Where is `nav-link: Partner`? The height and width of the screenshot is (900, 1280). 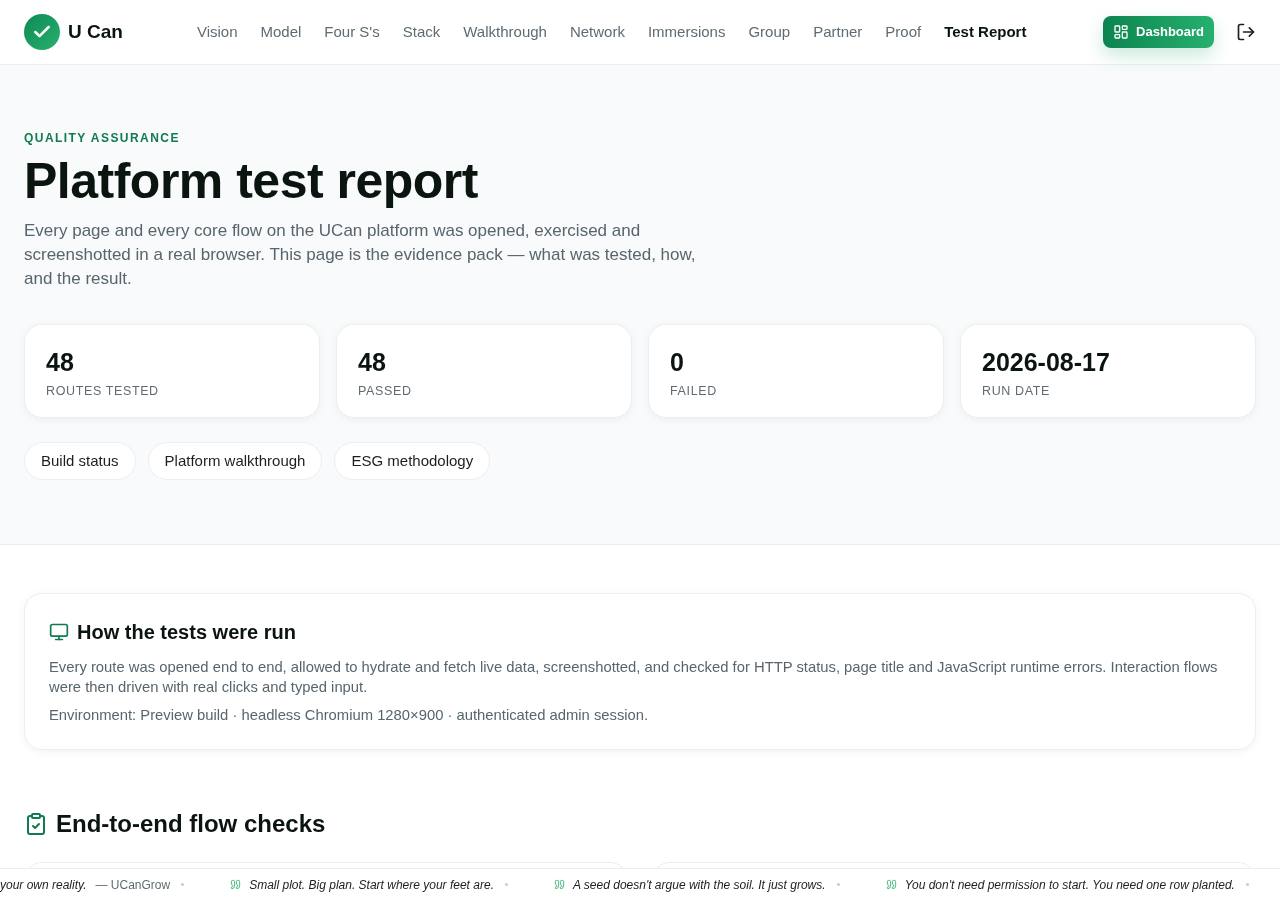 nav-link: Partner is located at coordinates (838, 32).